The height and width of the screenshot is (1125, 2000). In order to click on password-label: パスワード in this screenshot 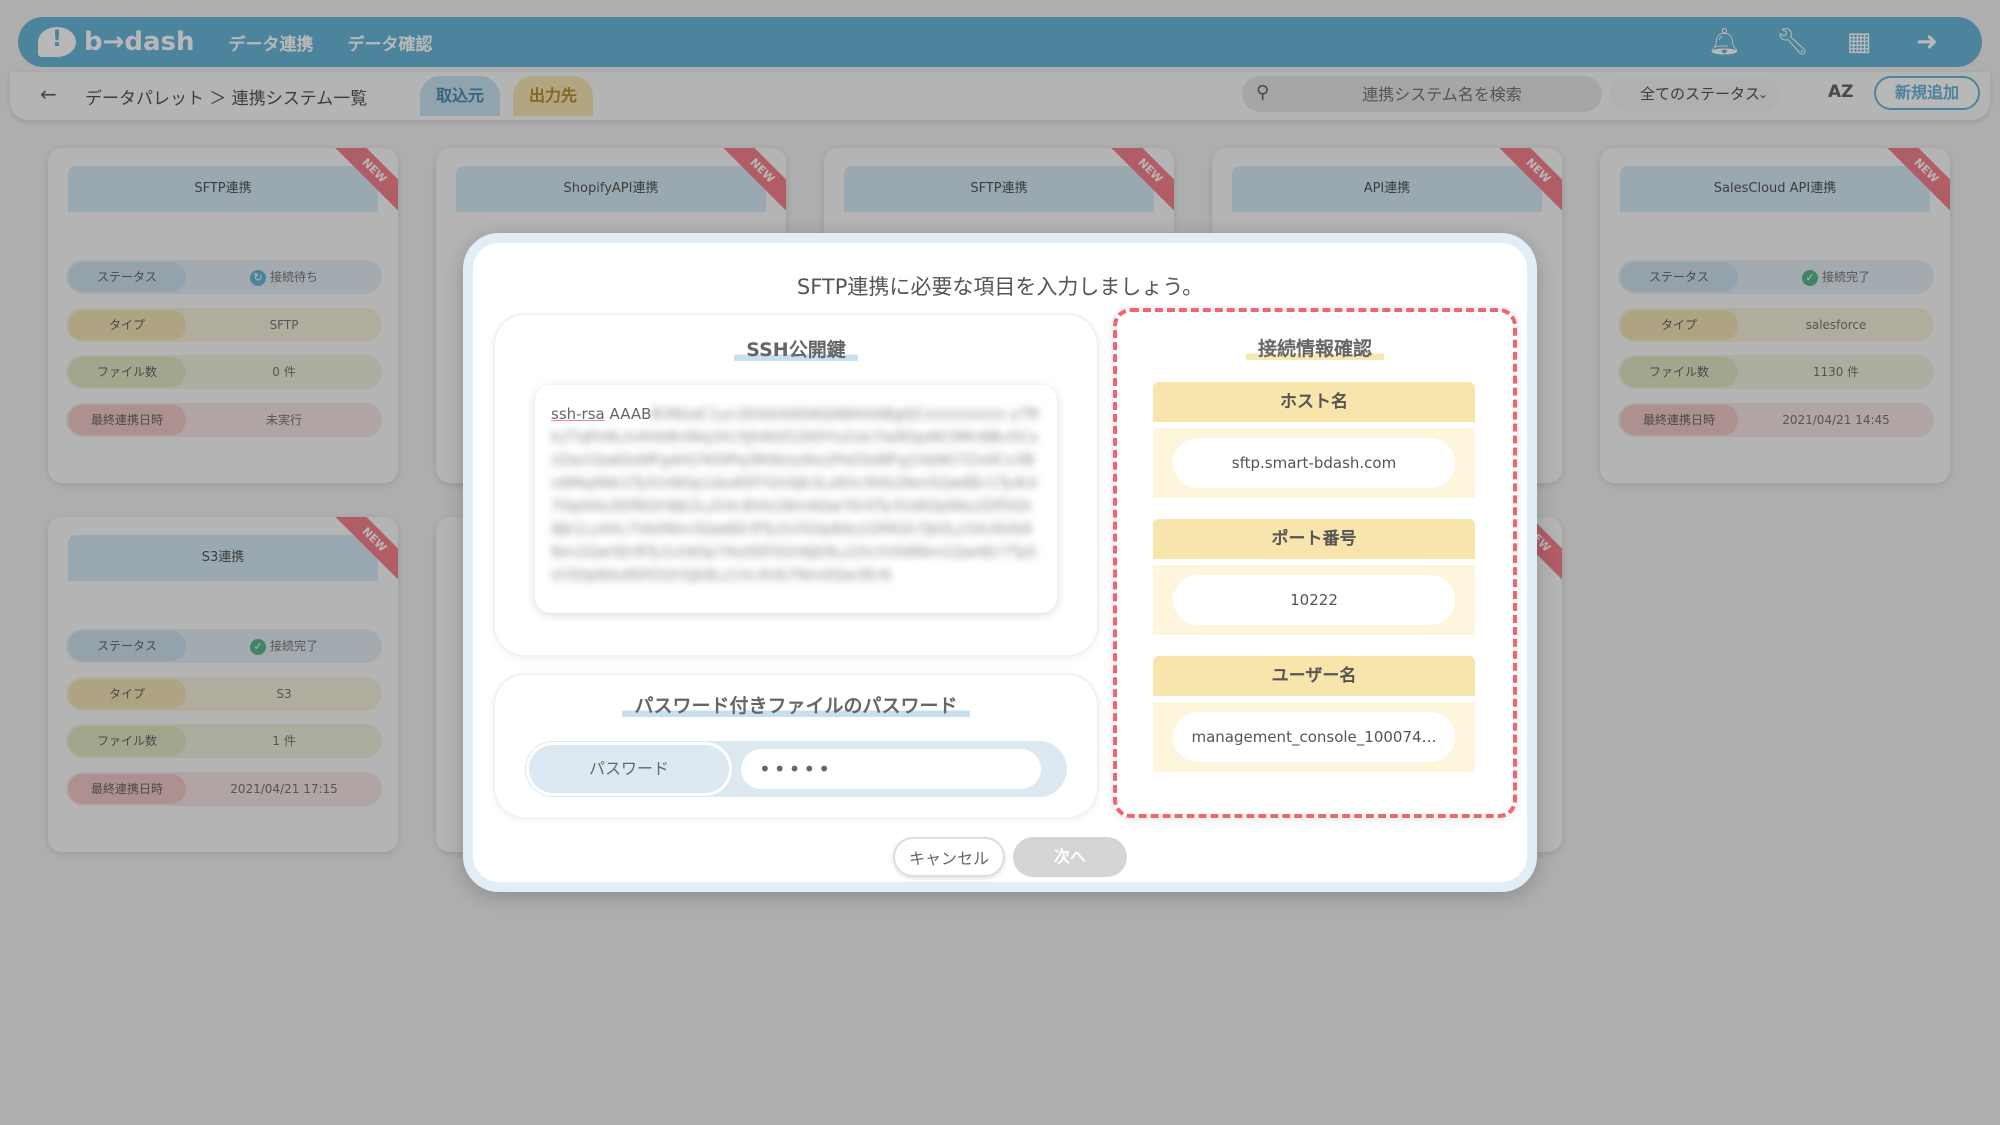, I will do `click(629, 769)`.